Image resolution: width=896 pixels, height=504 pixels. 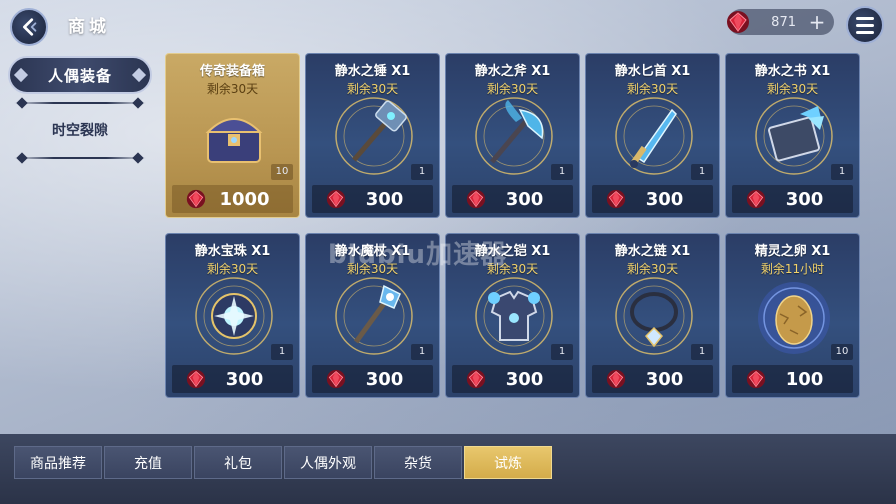 I want to click on tab-2: 礼包, so click(x=238, y=462).